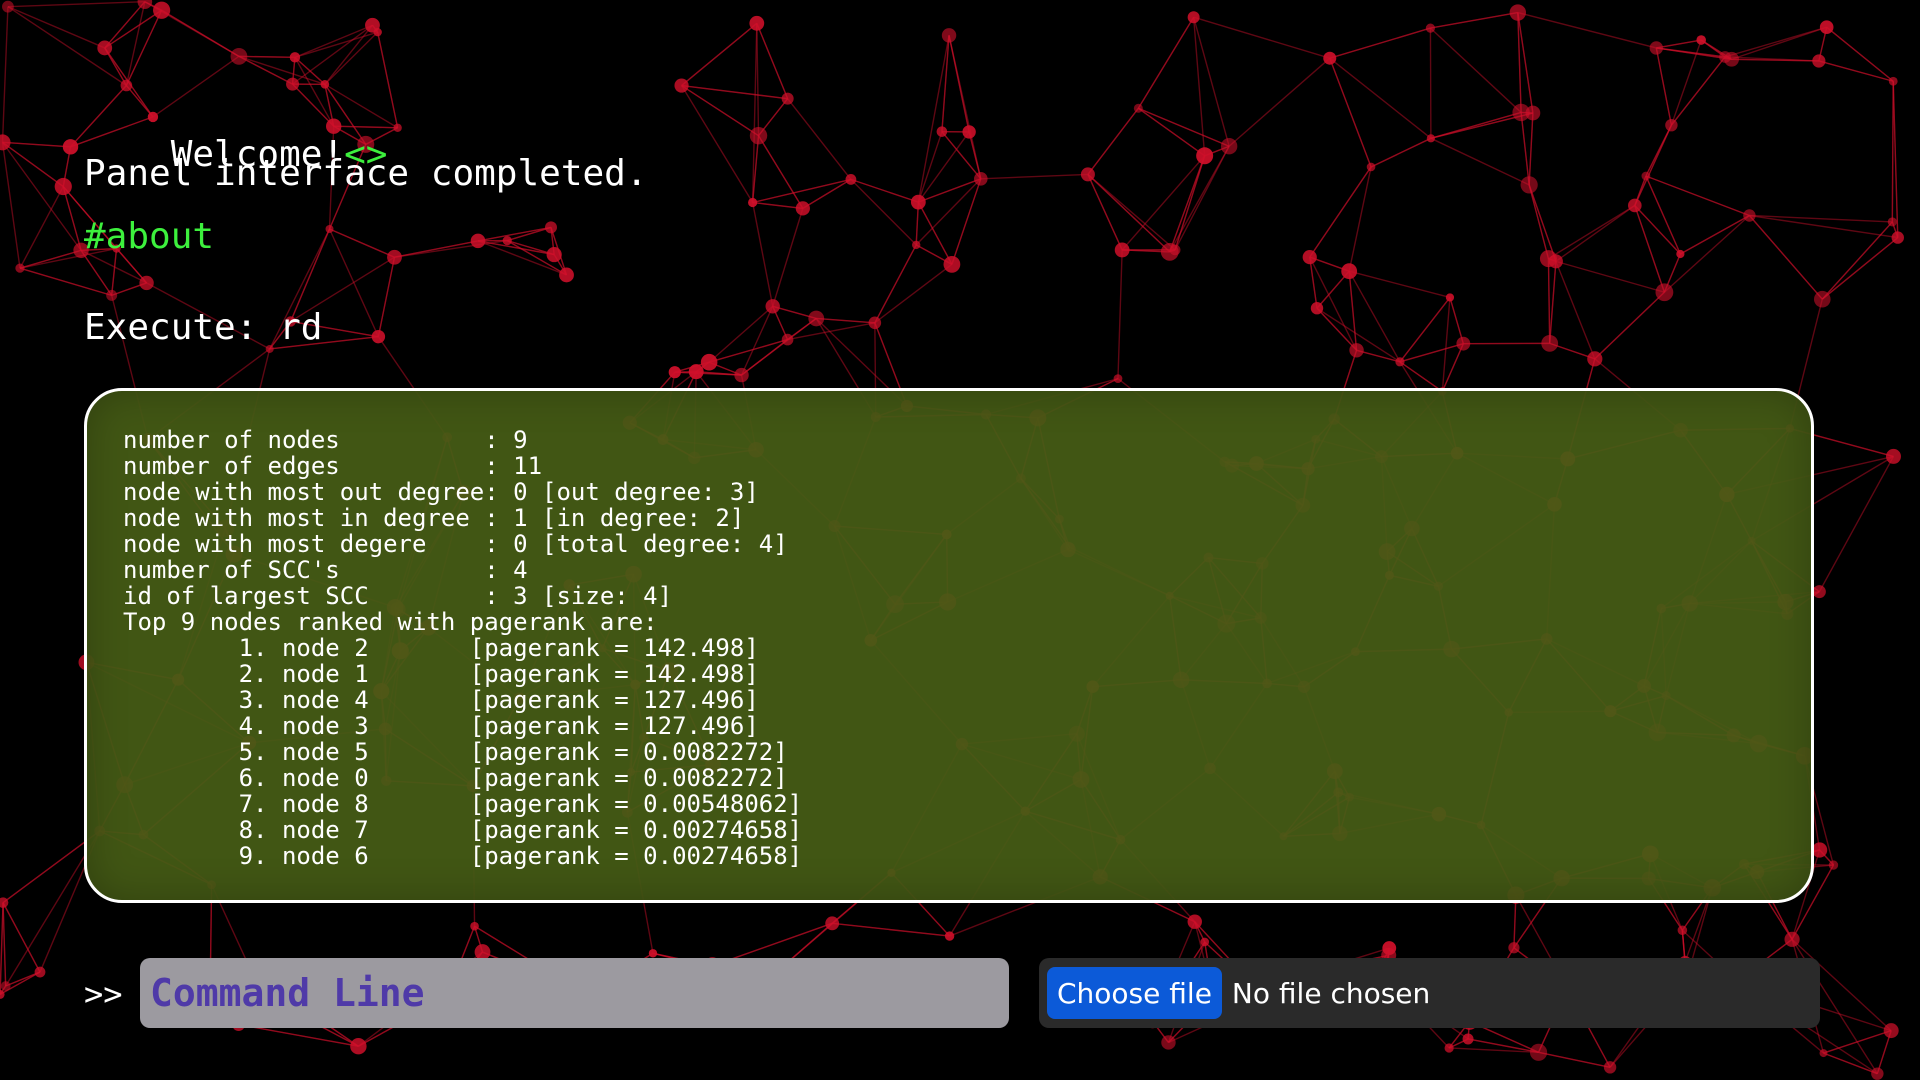 The height and width of the screenshot is (1080, 1920). What do you see at coordinates (520, 804) in the screenshot?
I see `output-line: 7. node 8 [pagerank = 0.00548062]` at bounding box center [520, 804].